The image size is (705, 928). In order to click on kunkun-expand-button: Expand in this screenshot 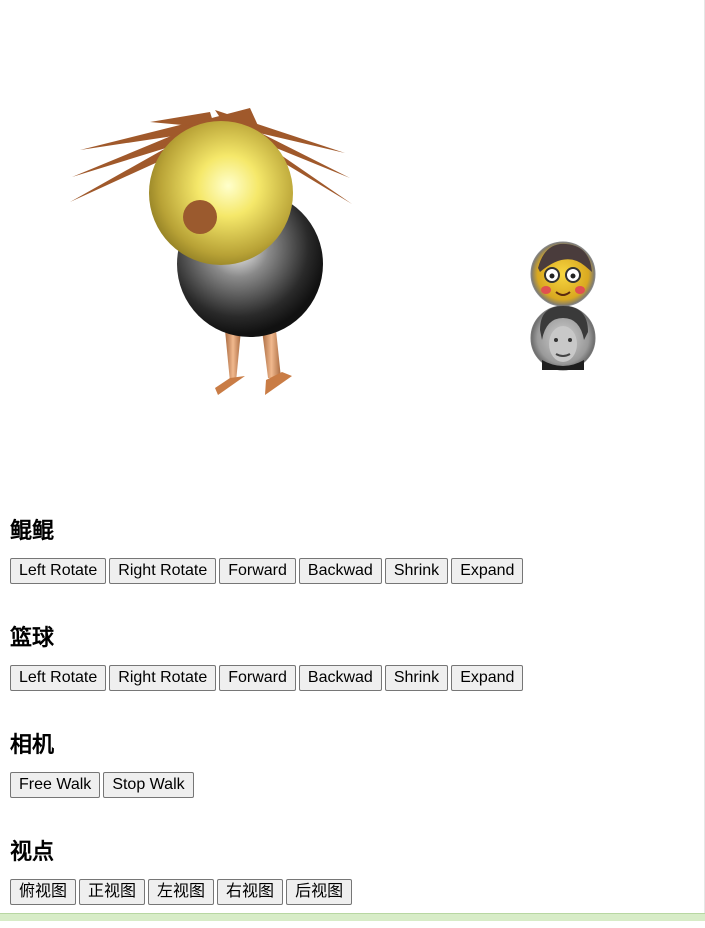, I will do `click(487, 571)`.